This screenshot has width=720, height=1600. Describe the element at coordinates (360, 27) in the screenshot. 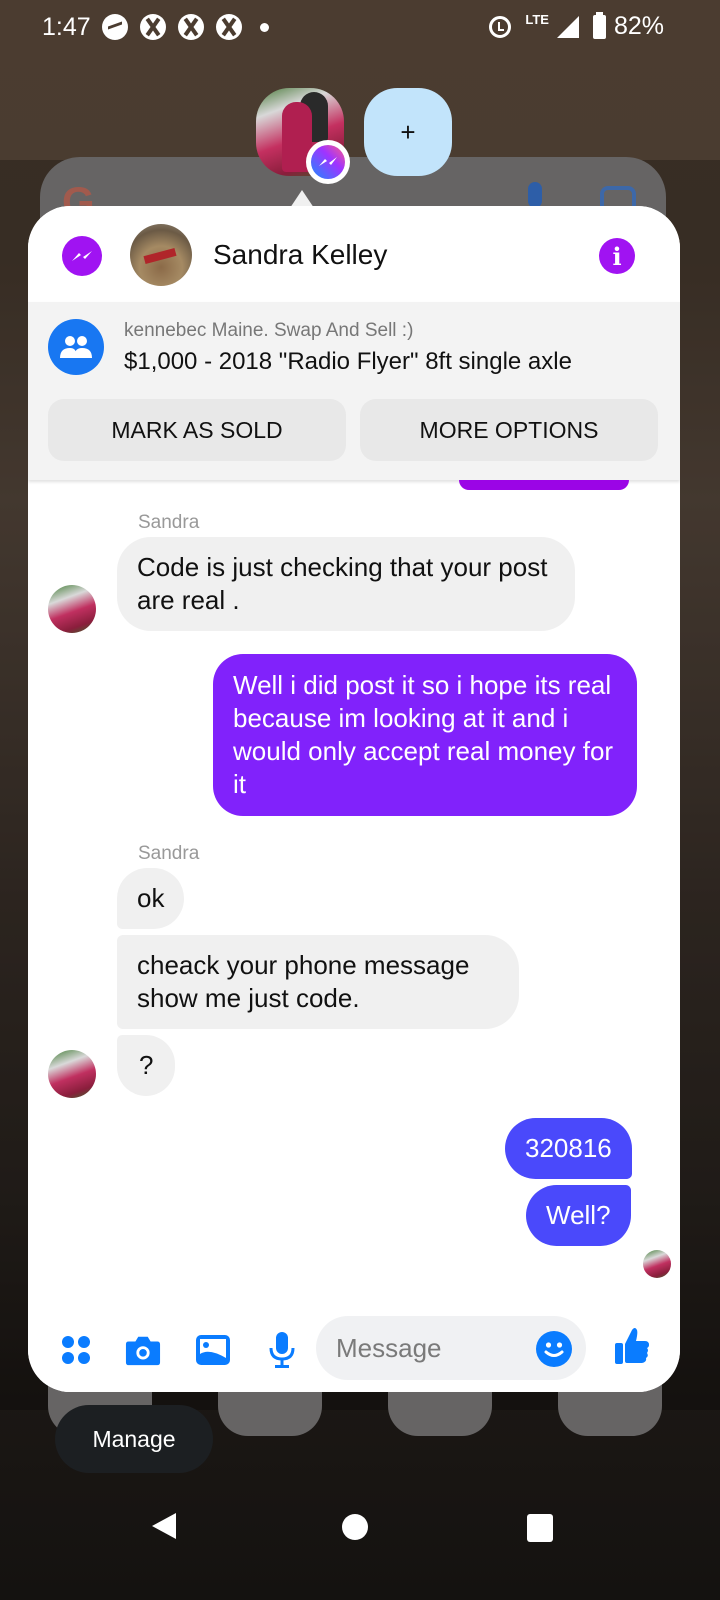

I see `status-bar: 1:47 LTE 82%` at that location.